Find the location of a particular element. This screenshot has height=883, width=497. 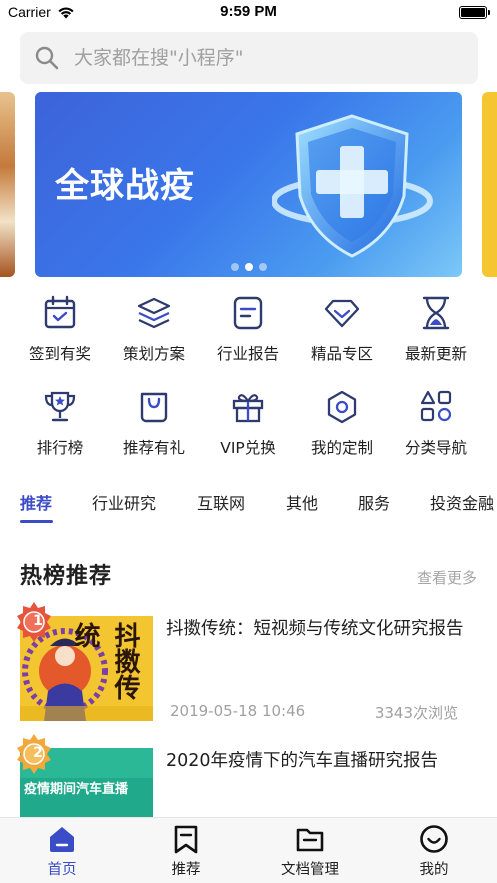

section-title: 热榜推荐 is located at coordinates (66, 576).